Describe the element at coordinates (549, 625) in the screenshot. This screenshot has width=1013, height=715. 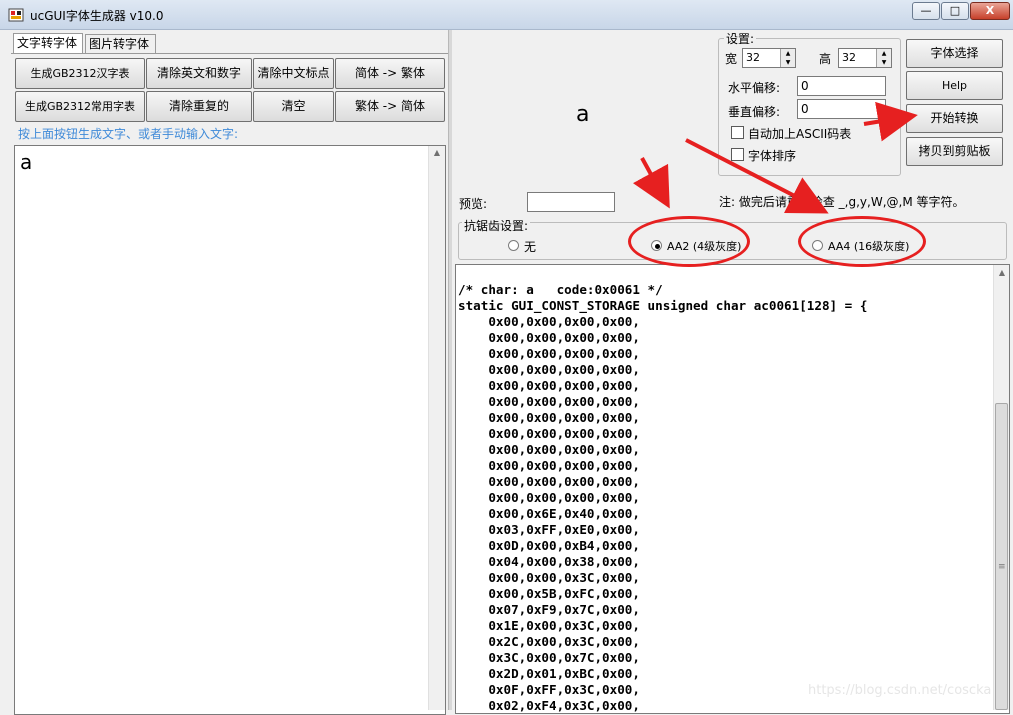
I see `code-line: 0x1E,0x00,0x3C,0x00,` at that location.